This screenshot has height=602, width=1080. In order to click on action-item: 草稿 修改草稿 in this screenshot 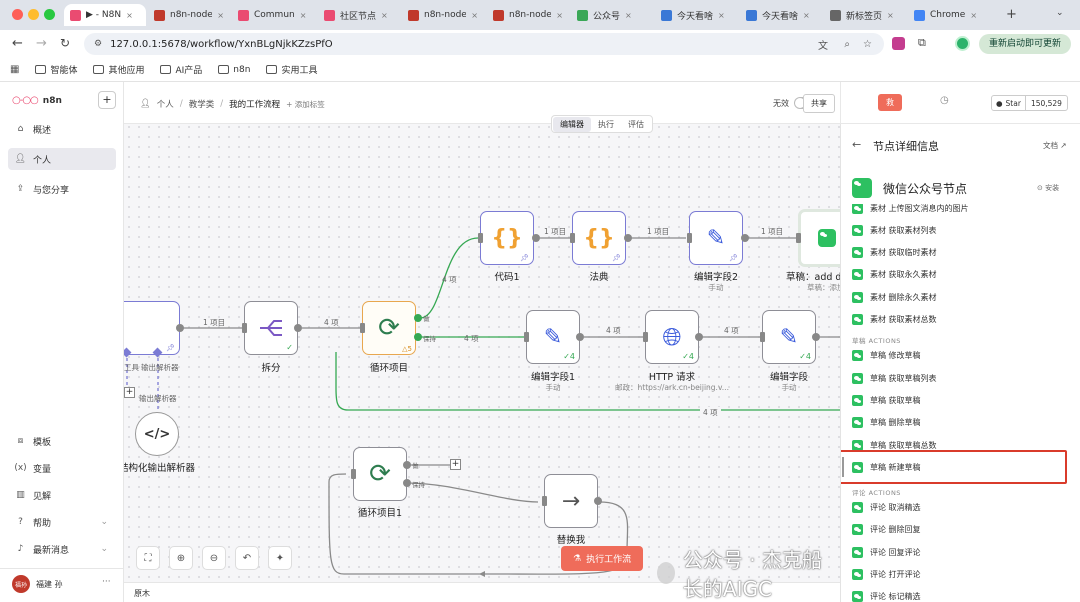, I will do `click(886, 356)`.